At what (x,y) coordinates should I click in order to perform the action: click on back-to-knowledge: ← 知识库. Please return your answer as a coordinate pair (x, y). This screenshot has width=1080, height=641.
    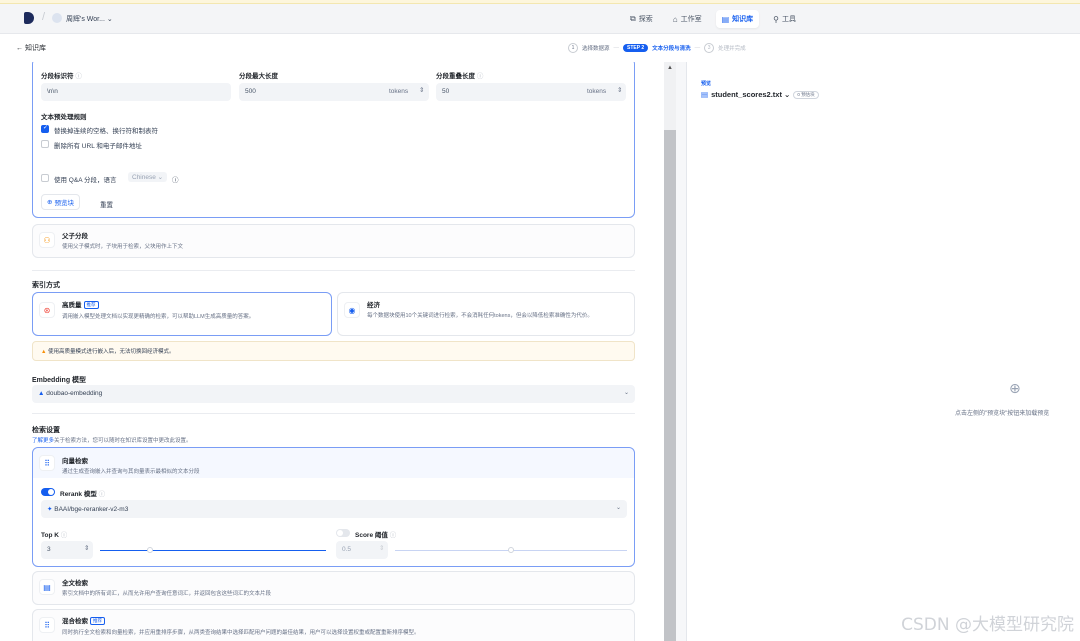
    Looking at the image, I should click on (31, 48).